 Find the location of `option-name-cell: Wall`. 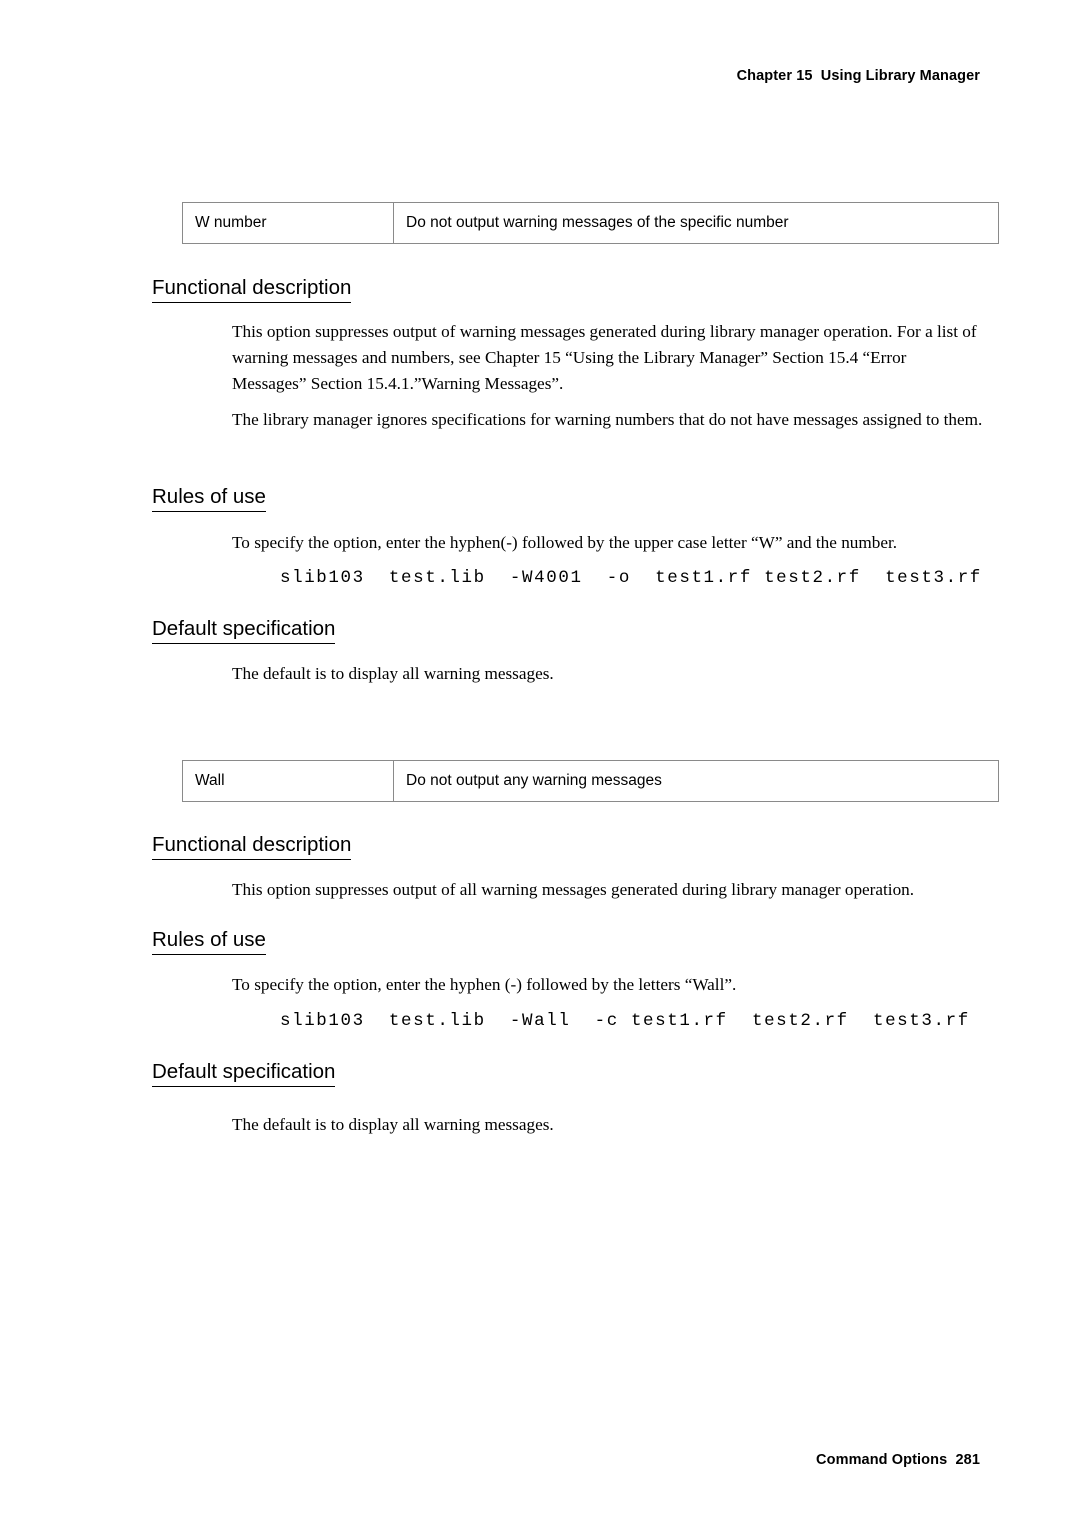

option-name-cell: Wall is located at coordinates (288, 781).